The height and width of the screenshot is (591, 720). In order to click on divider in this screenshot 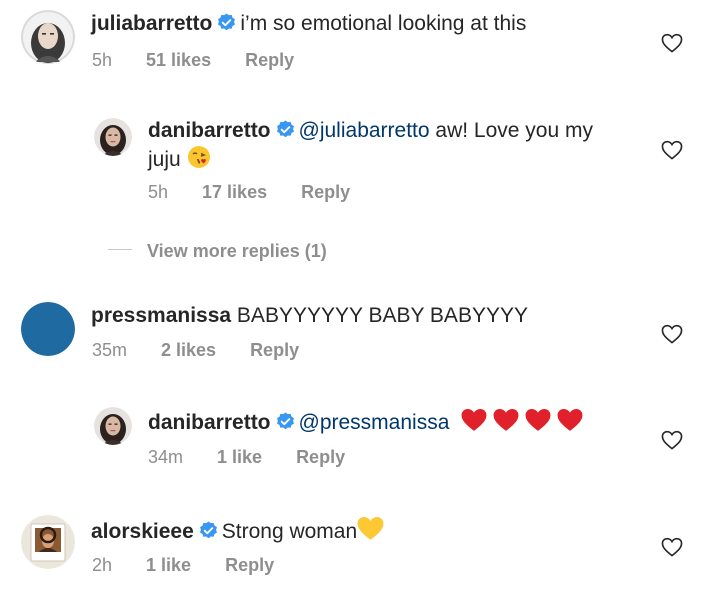, I will do `click(120, 249)`.